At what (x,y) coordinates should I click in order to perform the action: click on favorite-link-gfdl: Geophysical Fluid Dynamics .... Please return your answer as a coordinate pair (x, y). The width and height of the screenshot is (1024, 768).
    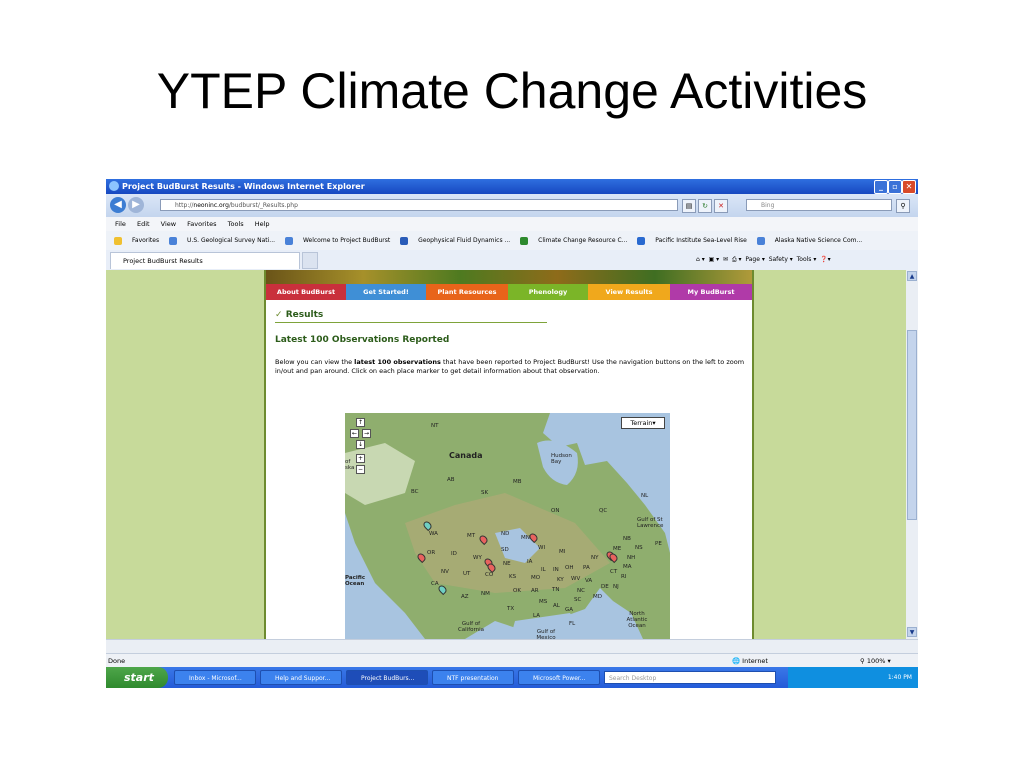
    Looking at the image, I should click on (455, 240).